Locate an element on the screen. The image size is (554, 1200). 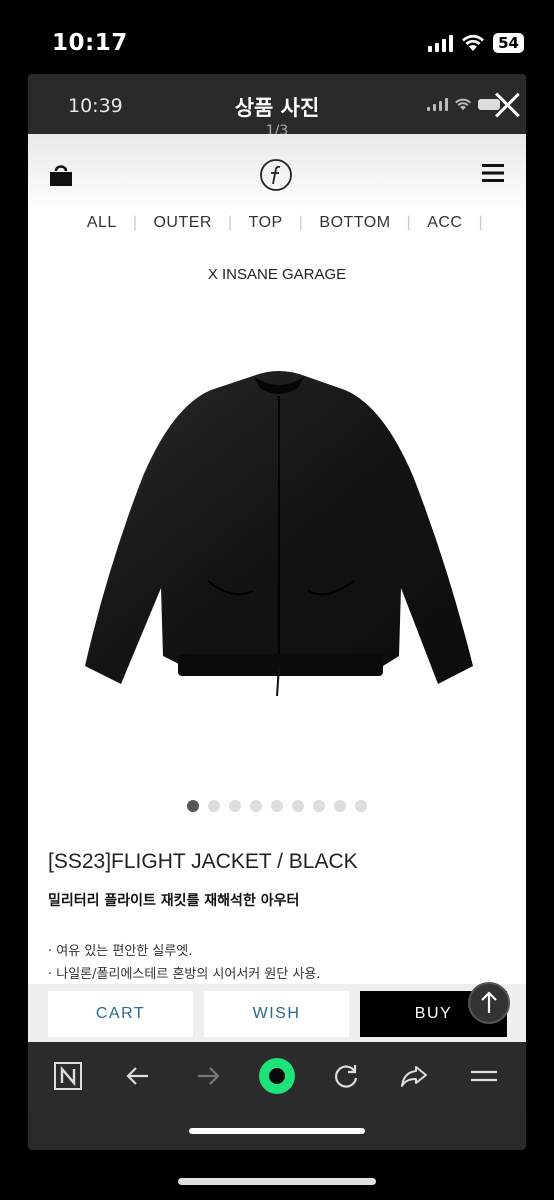
refresh-icon is located at coordinates (346, 1076).